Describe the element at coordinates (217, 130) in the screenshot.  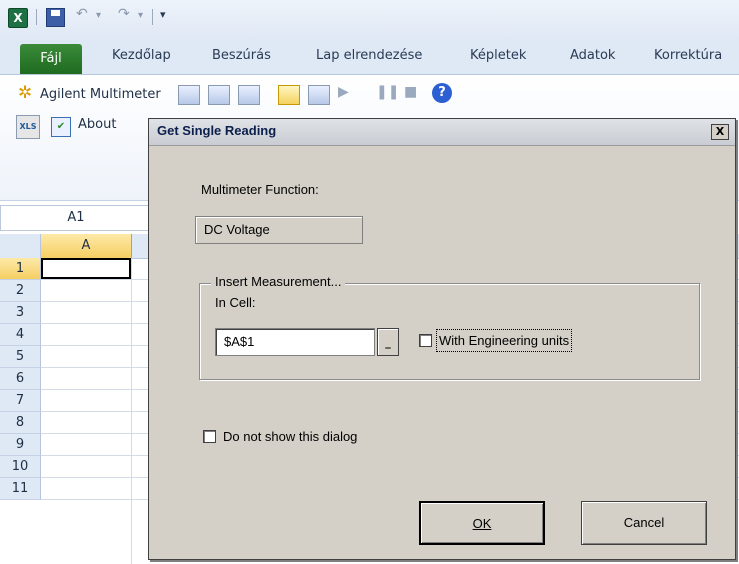
I see `dialog-title: Get Single Reading` at that location.